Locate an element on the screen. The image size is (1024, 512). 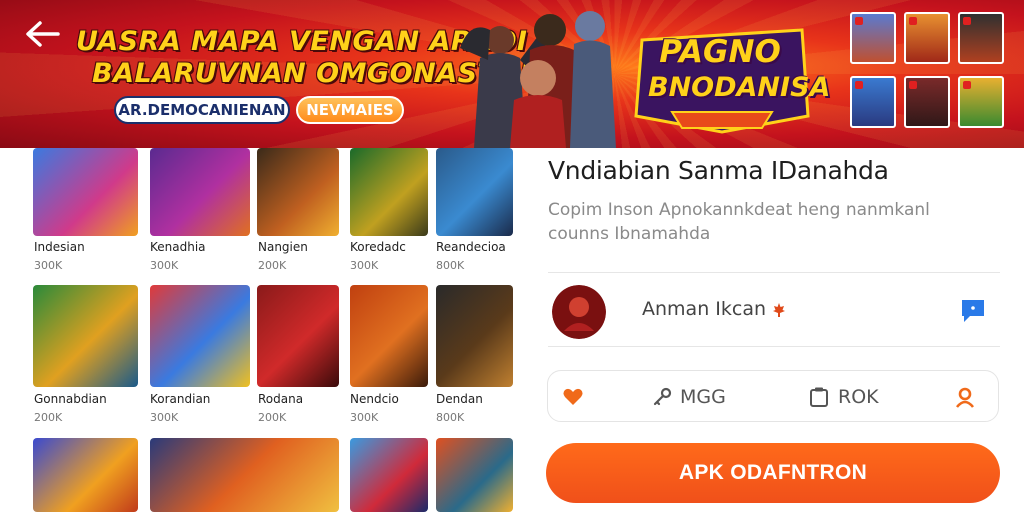
stat-likes is located at coordinates (577, 397).